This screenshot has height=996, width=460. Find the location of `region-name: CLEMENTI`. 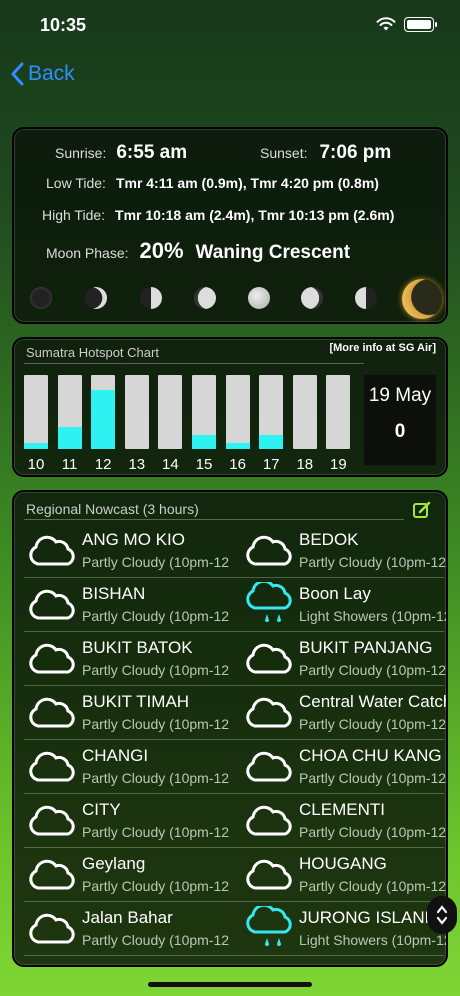

region-name: CLEMENTI is located at coordinates (342, 809).